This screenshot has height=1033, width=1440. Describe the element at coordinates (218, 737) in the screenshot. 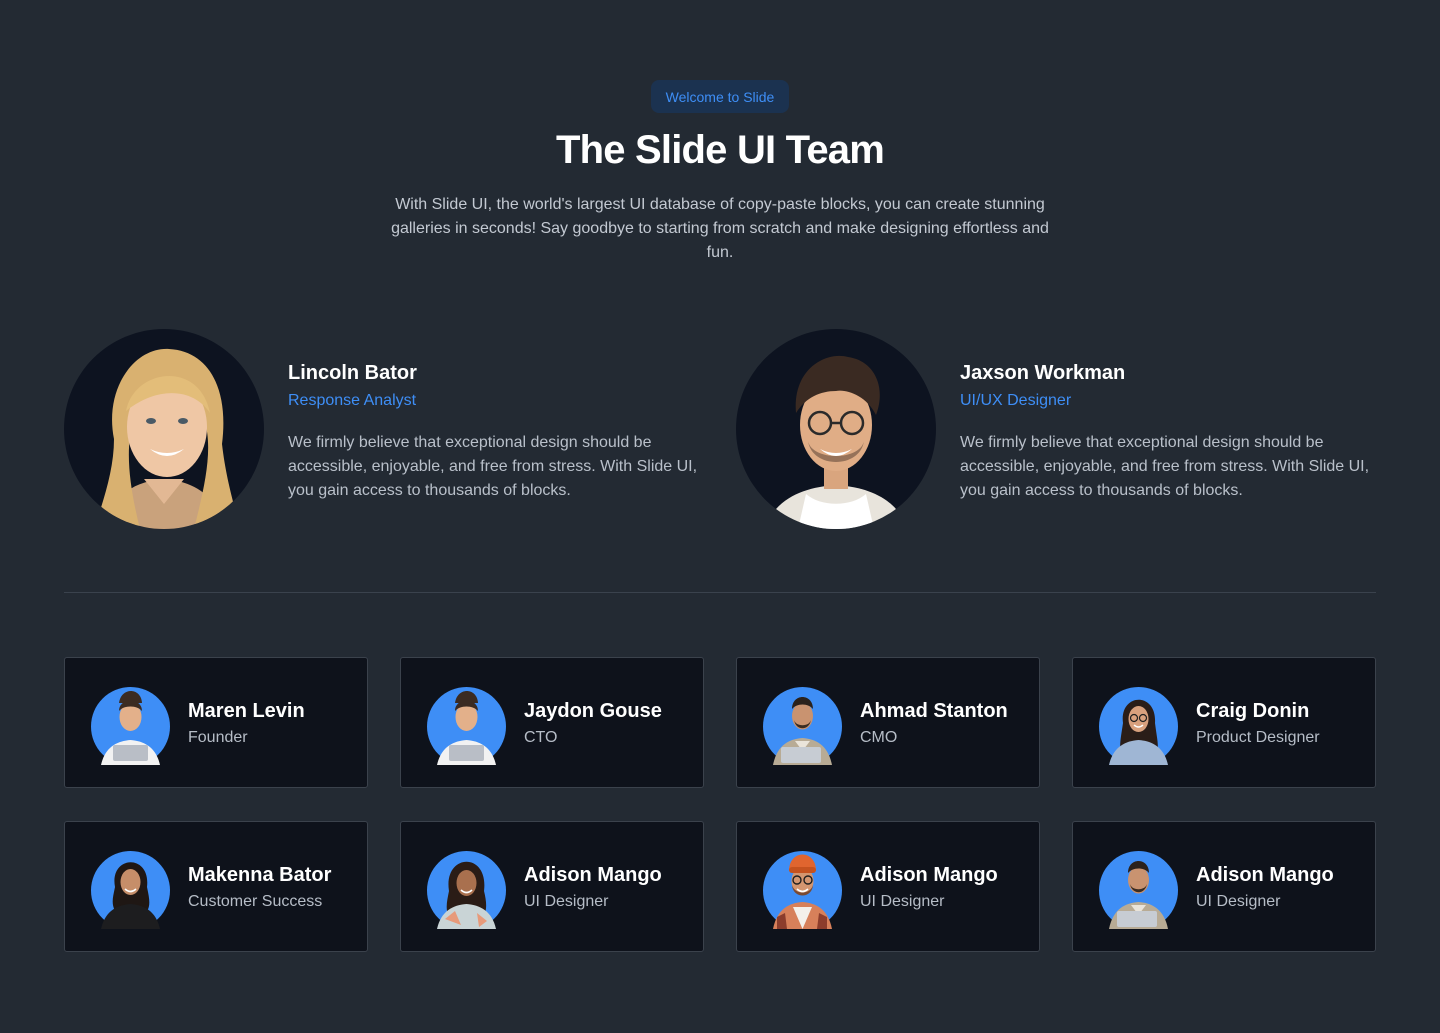

I see `member-role: Founder` at that location.